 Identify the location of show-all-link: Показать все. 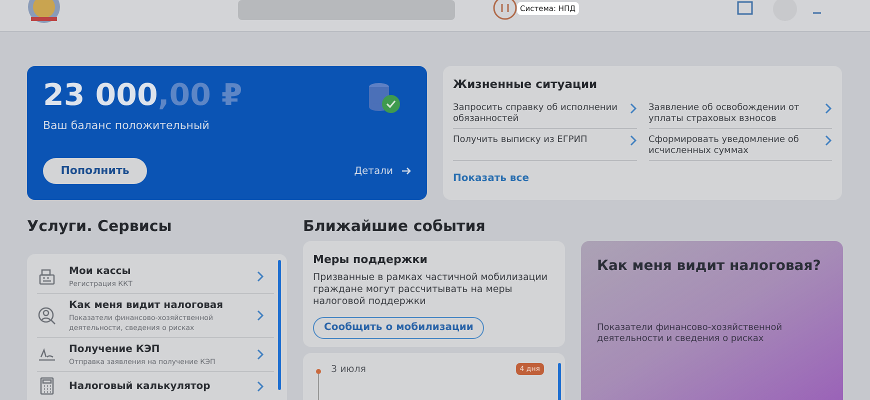
(491, 178).